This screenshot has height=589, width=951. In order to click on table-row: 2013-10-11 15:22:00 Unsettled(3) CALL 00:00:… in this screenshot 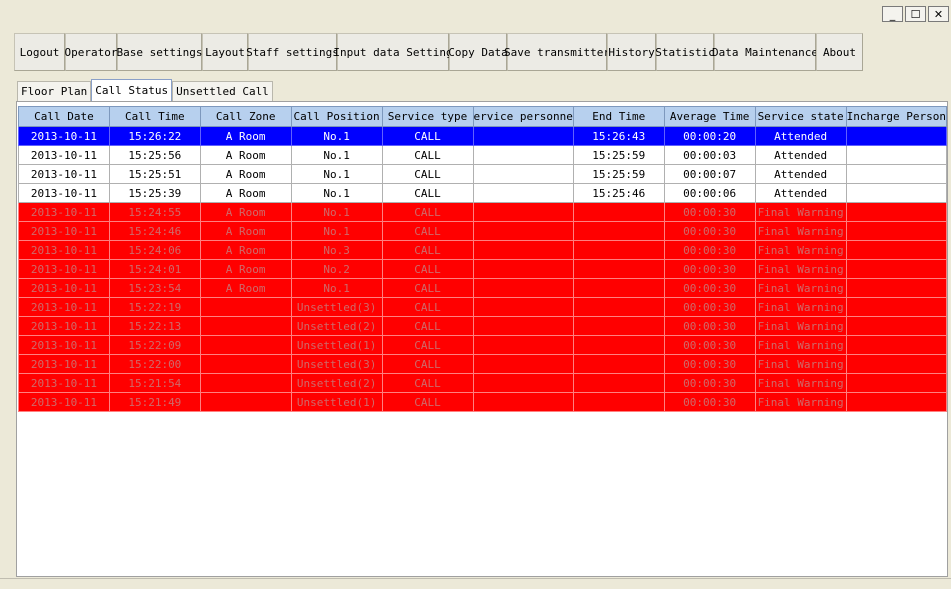, I will do `click(482, 364)`.